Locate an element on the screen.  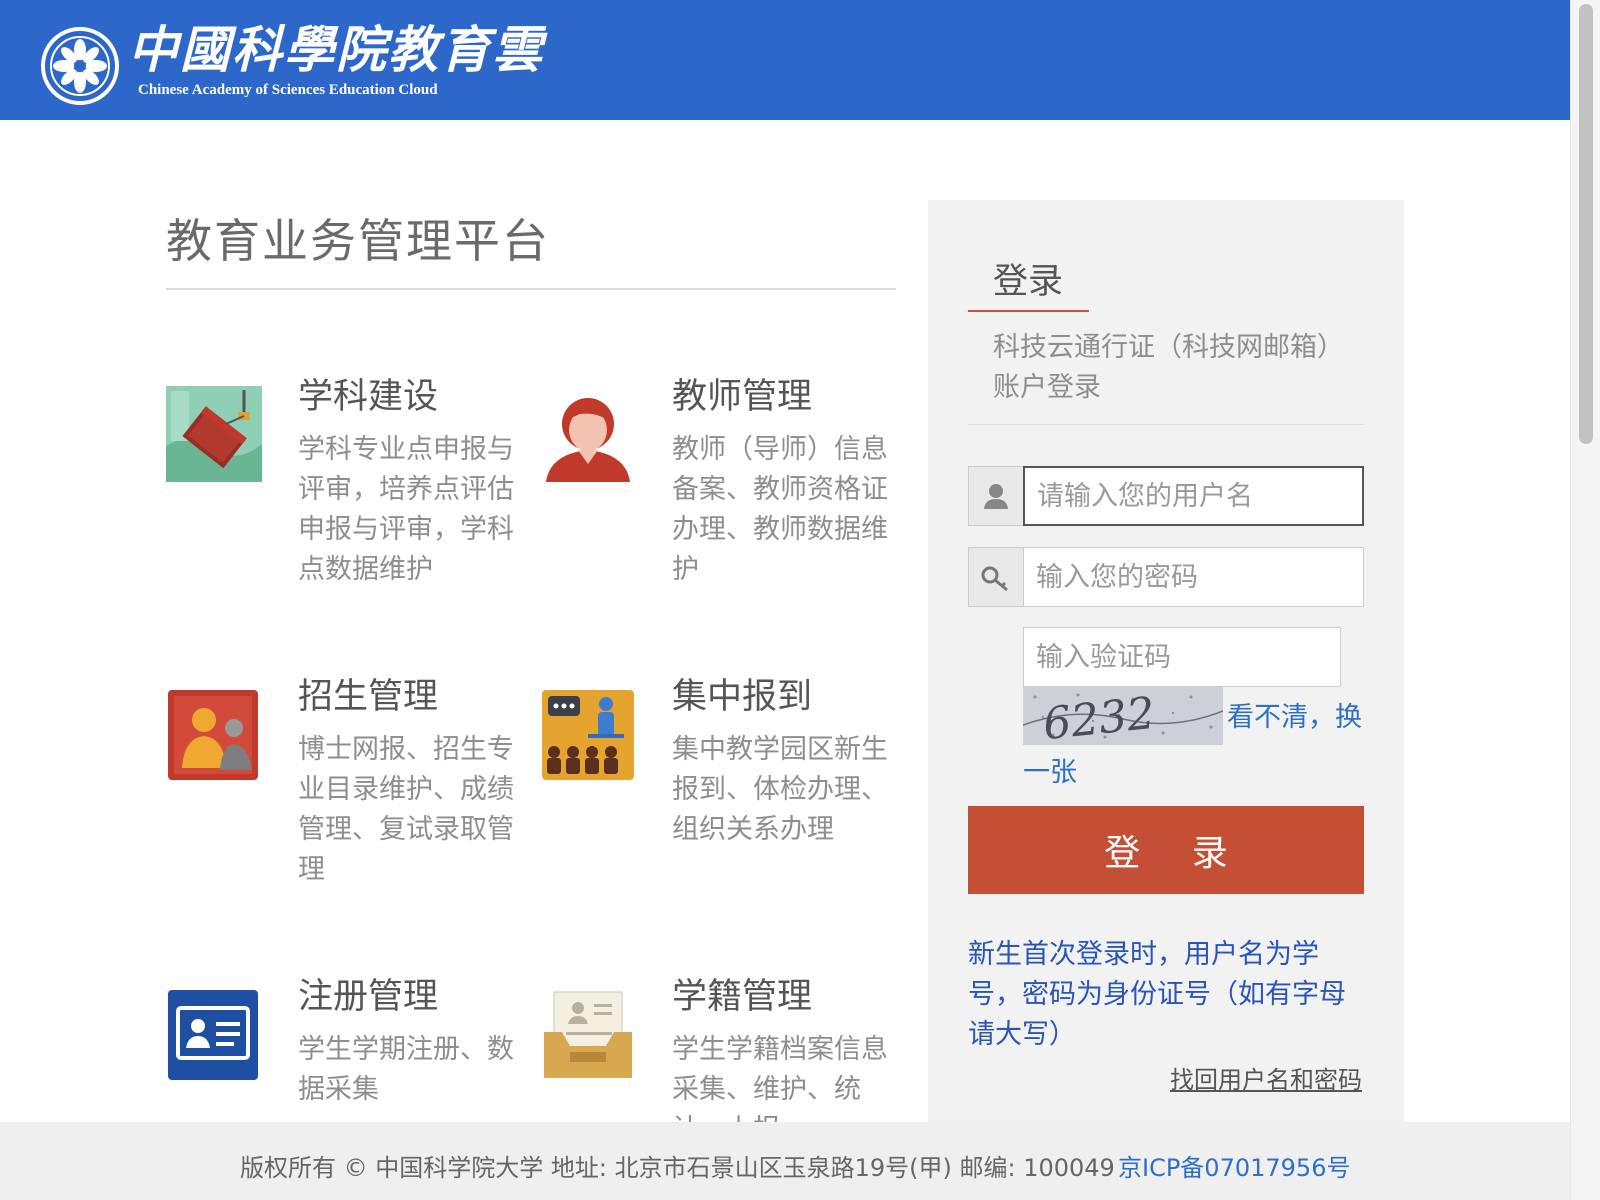
username-input is located at coordinates (1193, 496).